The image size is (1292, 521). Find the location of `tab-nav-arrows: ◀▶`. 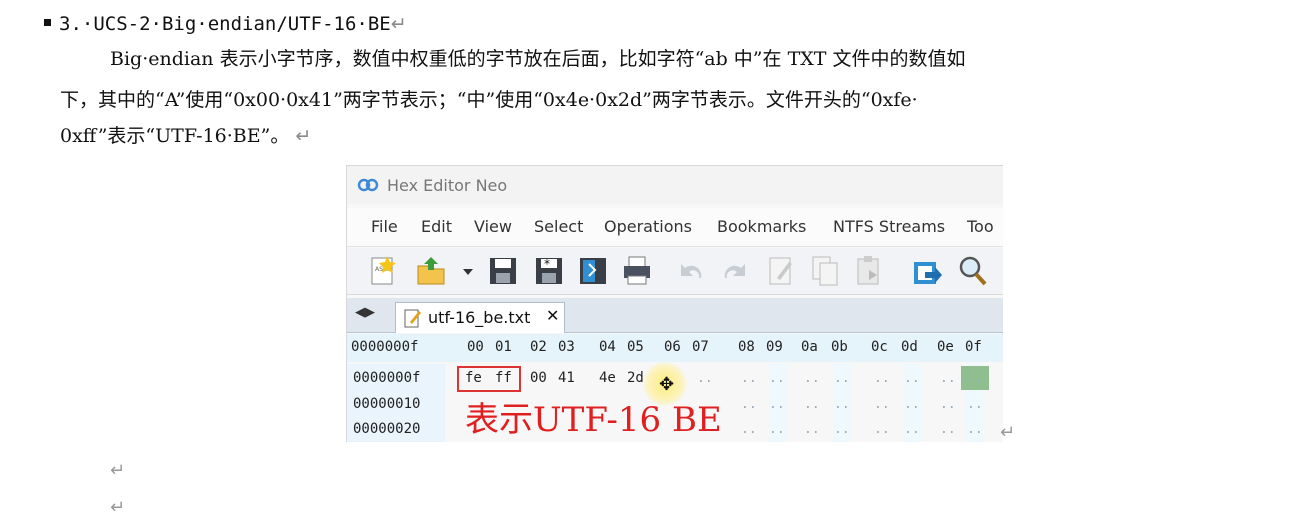

tab-nav-arrows: ◀▶ is located at coordinates (365, 312).